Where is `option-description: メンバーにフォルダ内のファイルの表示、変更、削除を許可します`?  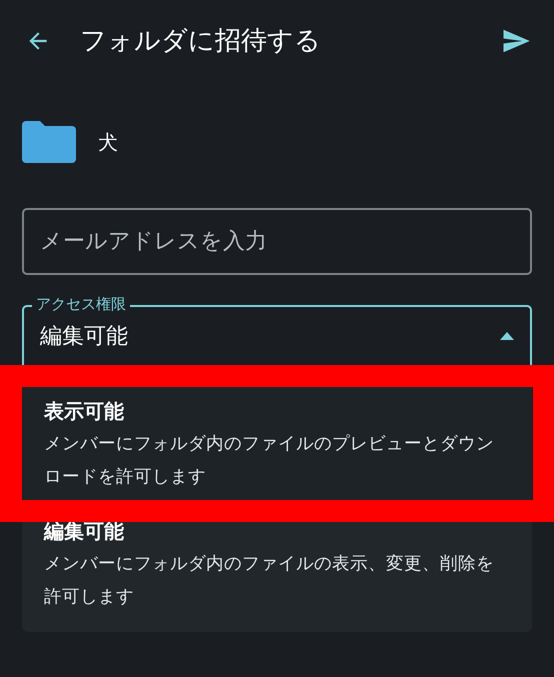
option-description: メンバーにフォルダ内のファイルの表示、変更、削除を許可します is located at coordinates (269, 581).